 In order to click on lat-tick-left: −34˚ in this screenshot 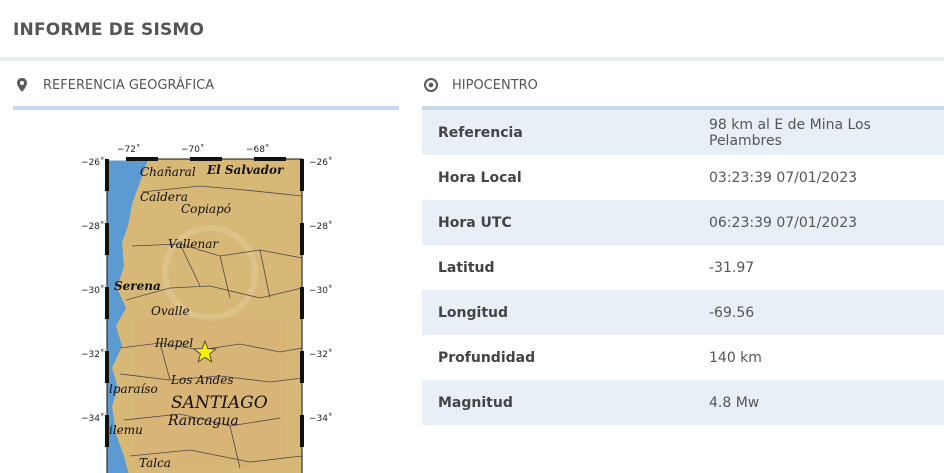, I will do `click(93, 418)`.